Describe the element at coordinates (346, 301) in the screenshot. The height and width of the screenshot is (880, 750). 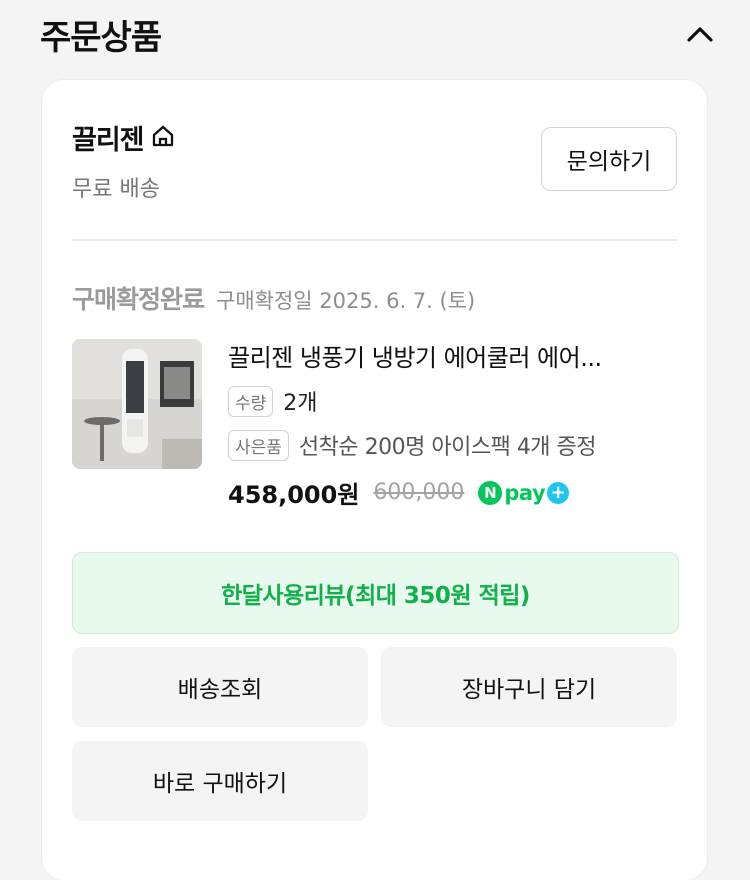
I see `confirm-date: 구매확정일 2025. 6. 7. (토)` at that location.